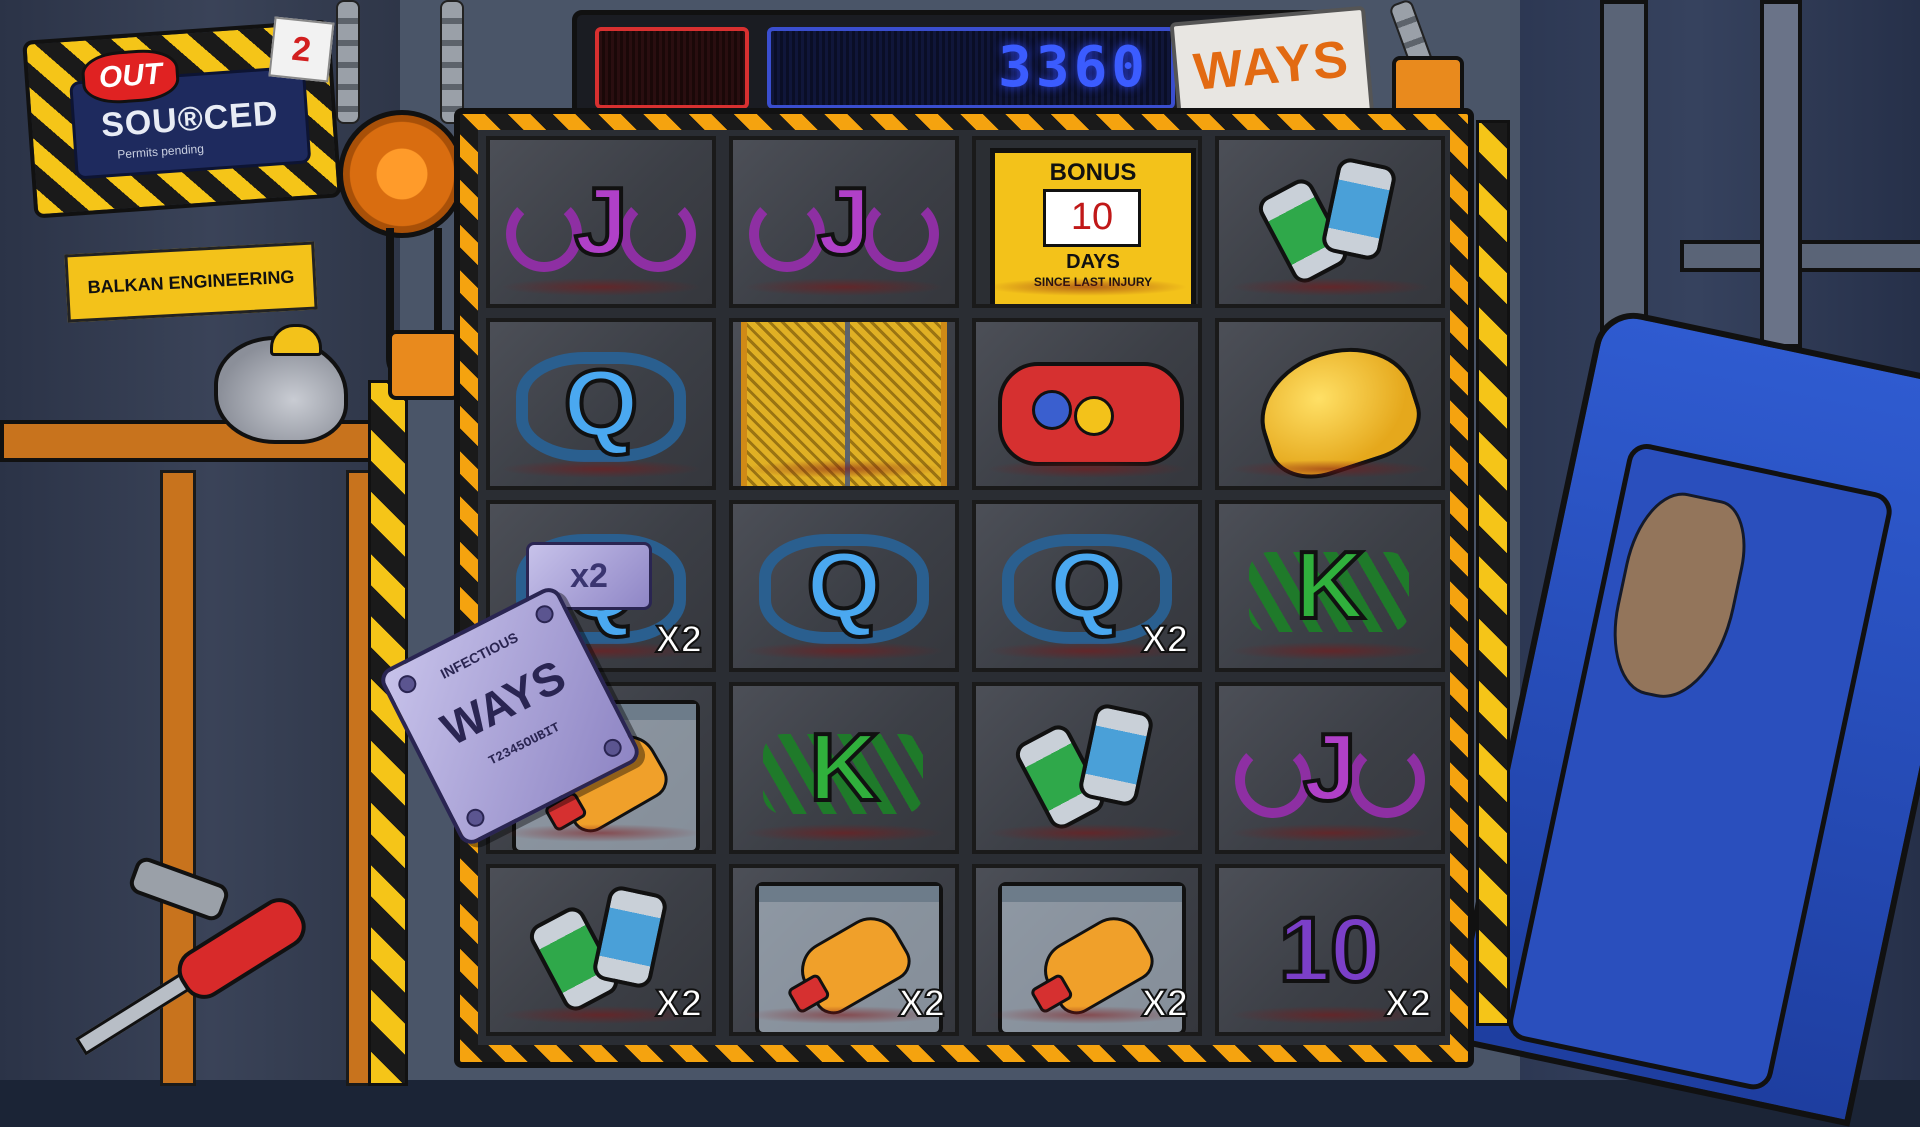 Image resolution: width=1920 pixels, height=1127 pixels. What do you see at coordinates (190, 113) in the screenshot?
I see `logo-plate: OUT SOU®CED Permits pending` at bounding box center [190, 113].